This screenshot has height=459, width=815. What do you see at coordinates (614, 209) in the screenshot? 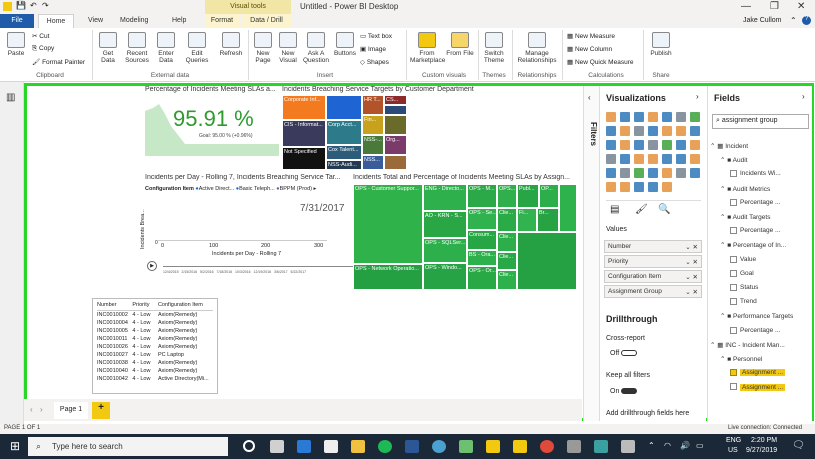
I see `fields-well-icon: ▤` at bounding box center [614, 209].